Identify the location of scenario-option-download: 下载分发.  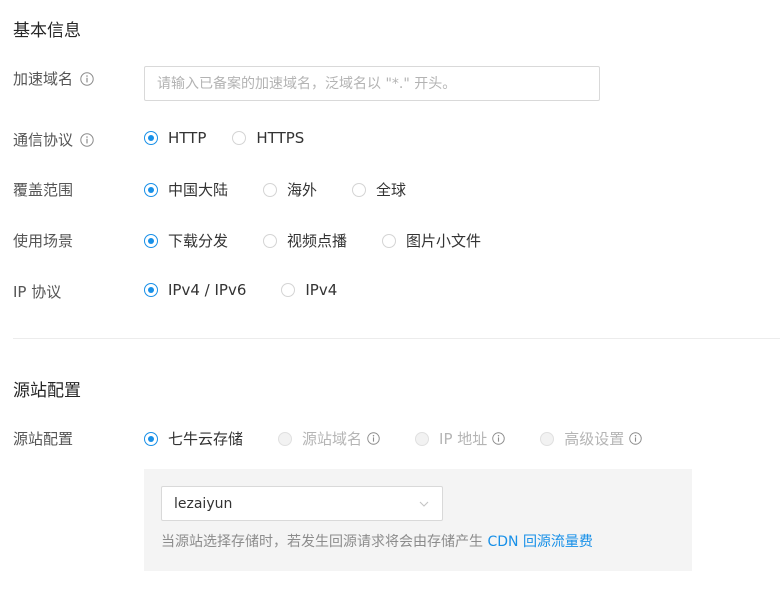
(186, 240).